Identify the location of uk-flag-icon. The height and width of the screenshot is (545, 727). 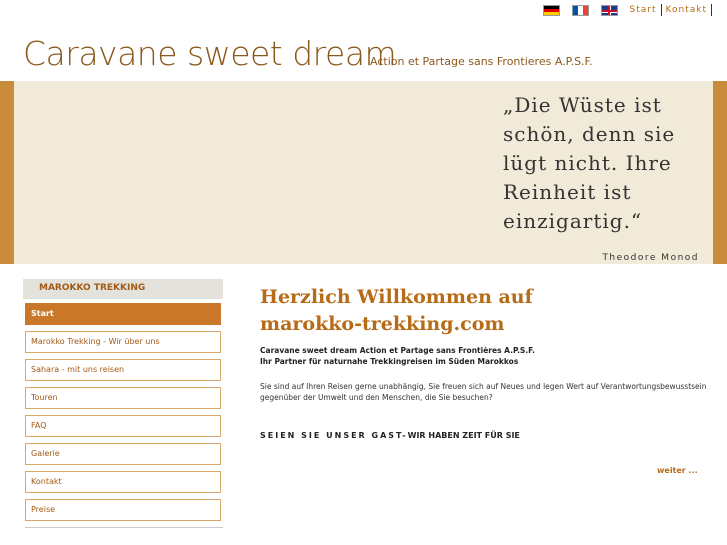
(609, 10).